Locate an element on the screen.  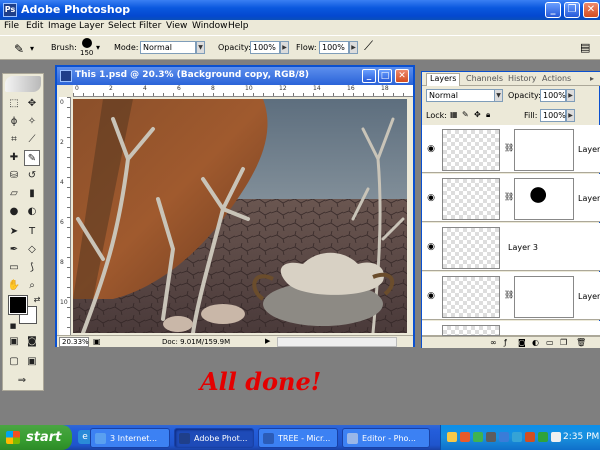
eyedropper-tool-icon: ⟆ is located at coordinates (32, 268).